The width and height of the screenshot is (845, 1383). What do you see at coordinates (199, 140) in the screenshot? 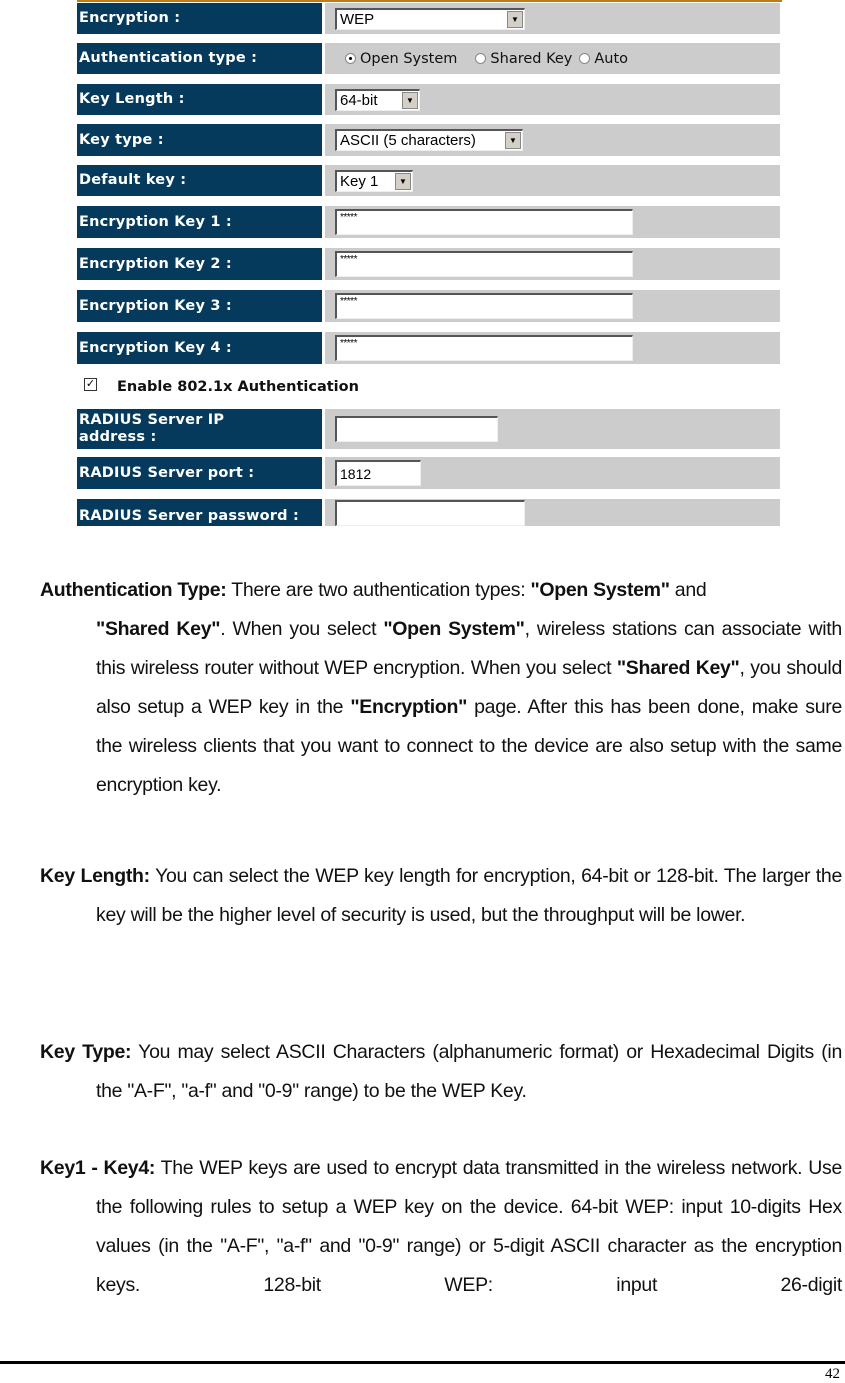
I see `key-type-label: Key type :` at bounding box center [199, 140].